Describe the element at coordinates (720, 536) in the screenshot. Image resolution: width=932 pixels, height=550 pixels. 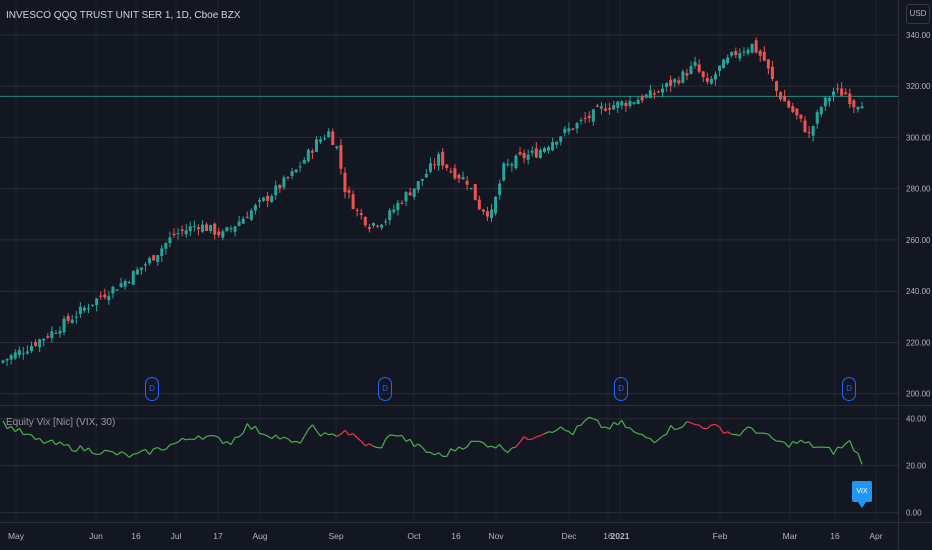
I see `time-axis-label: Feb` at that location.